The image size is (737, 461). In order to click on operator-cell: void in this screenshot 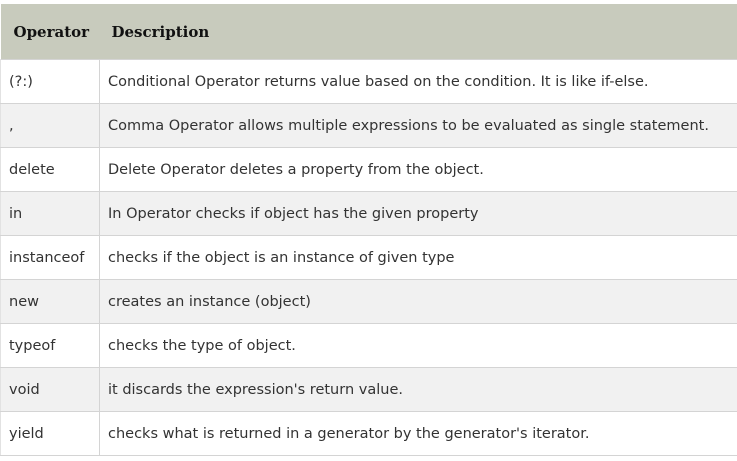, I will do `click(50, 389)`.